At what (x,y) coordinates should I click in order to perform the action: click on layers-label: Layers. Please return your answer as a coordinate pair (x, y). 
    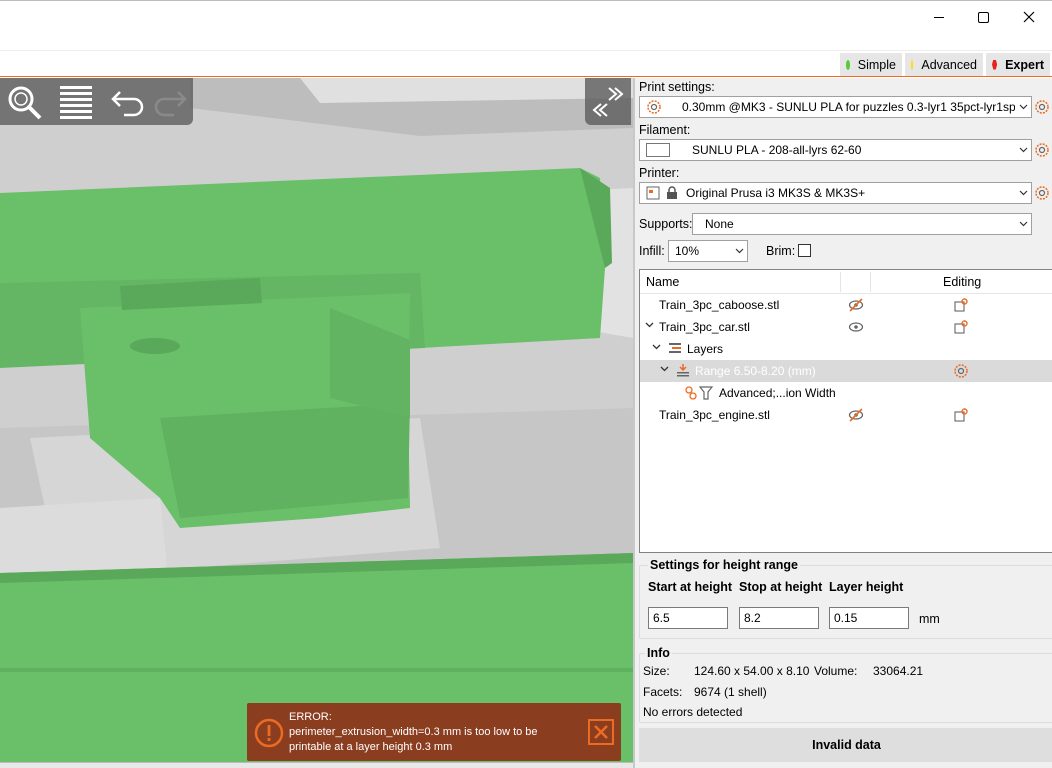
    Looking at the image, I should click on (705, 349).